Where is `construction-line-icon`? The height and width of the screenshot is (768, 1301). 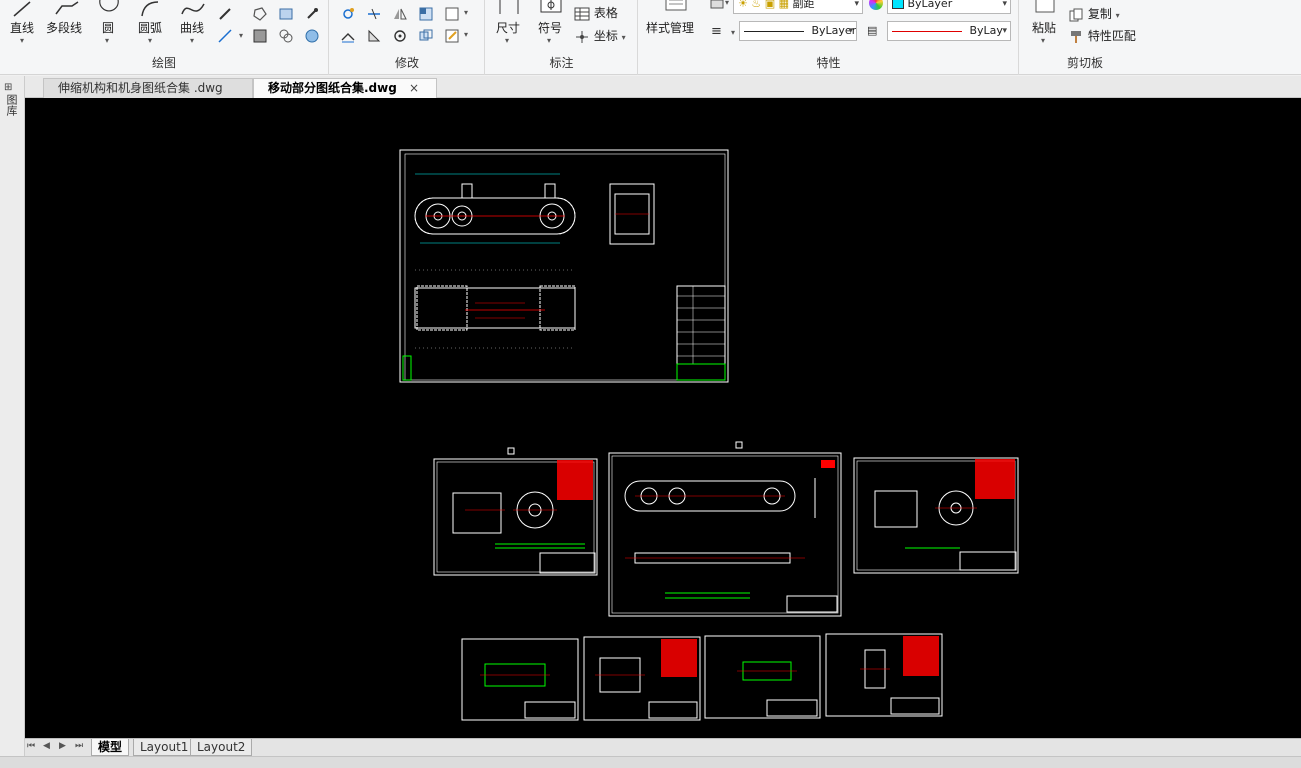 construction-line-icon is located at coordinates (225, 36).